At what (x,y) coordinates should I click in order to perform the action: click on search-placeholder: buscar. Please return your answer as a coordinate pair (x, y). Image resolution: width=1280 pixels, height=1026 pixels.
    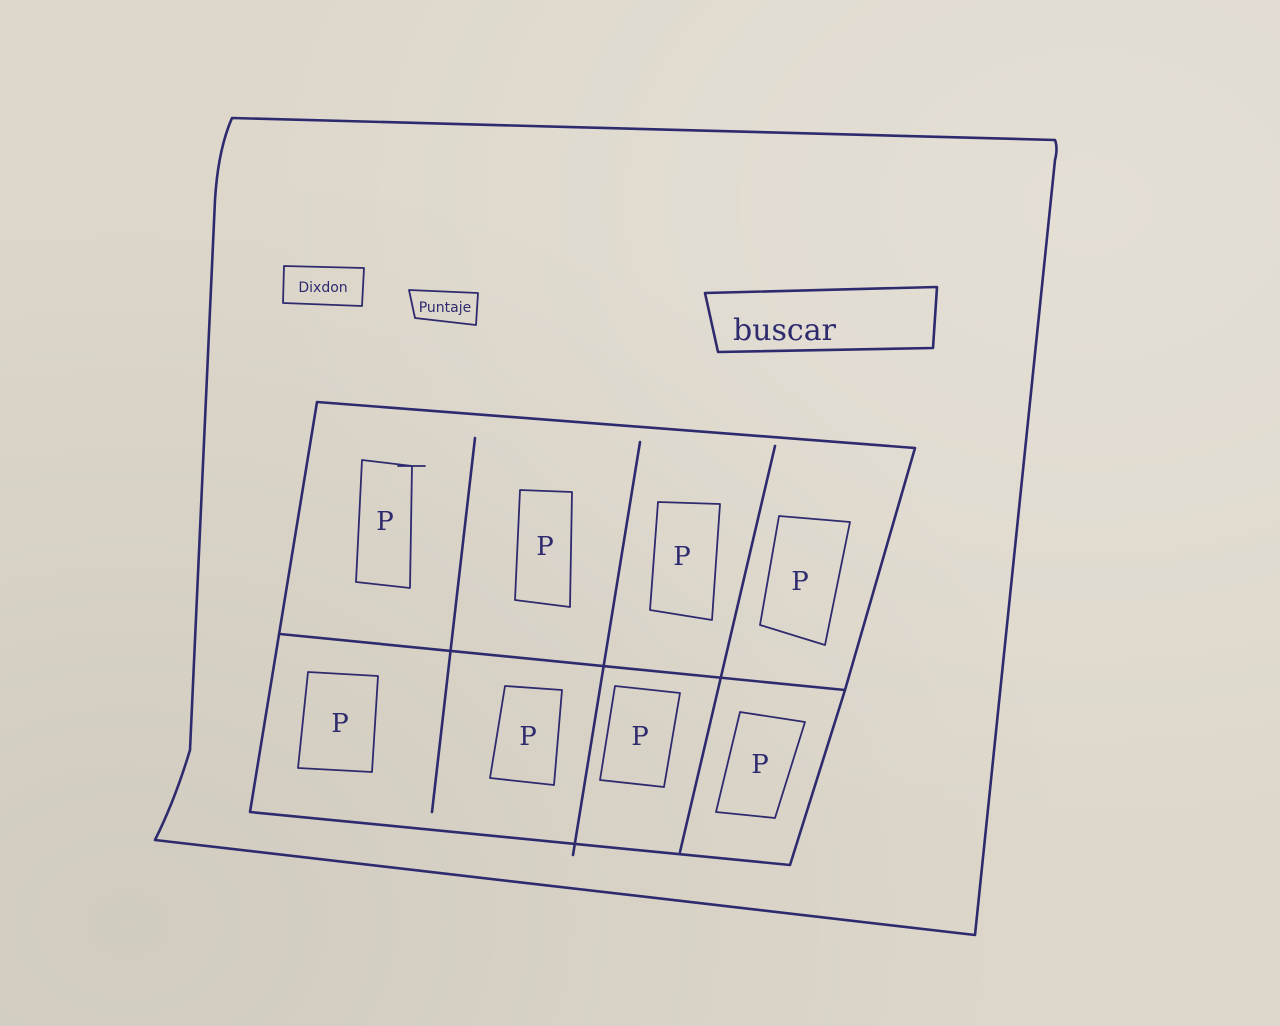
    Looking at the image, I should click on (785, 330).